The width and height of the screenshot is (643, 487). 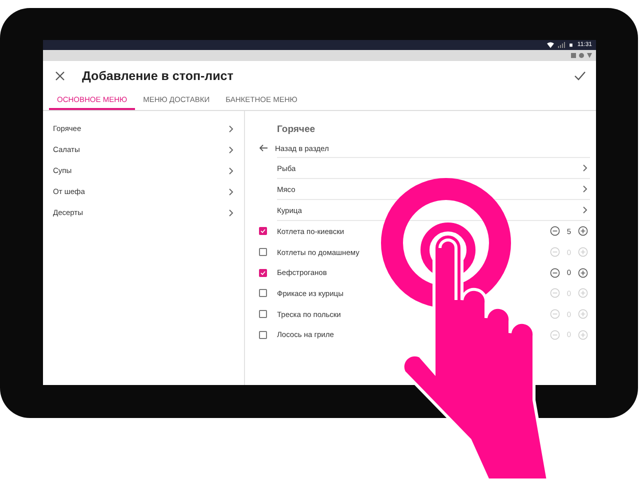 What do you see at coordinates (60, 75) in the screenshot?
I see `close-icon` at bounding box center [60, 75].